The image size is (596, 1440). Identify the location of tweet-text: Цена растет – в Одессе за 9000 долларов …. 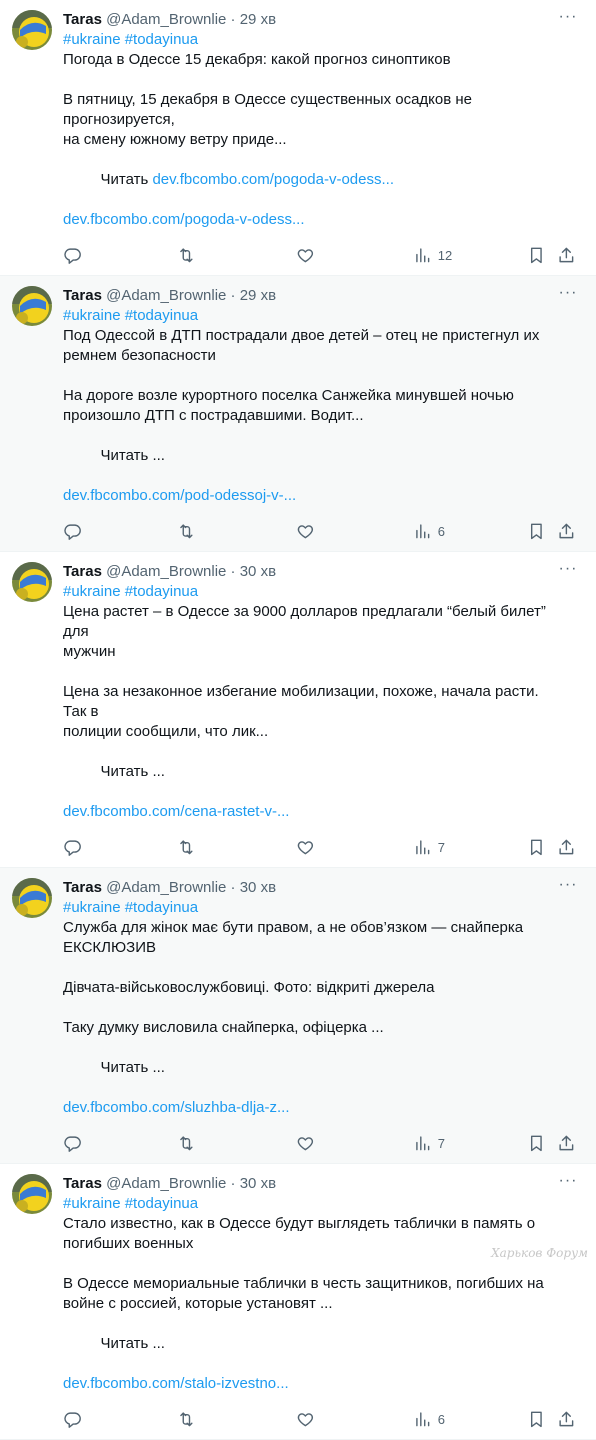
(310, 672).